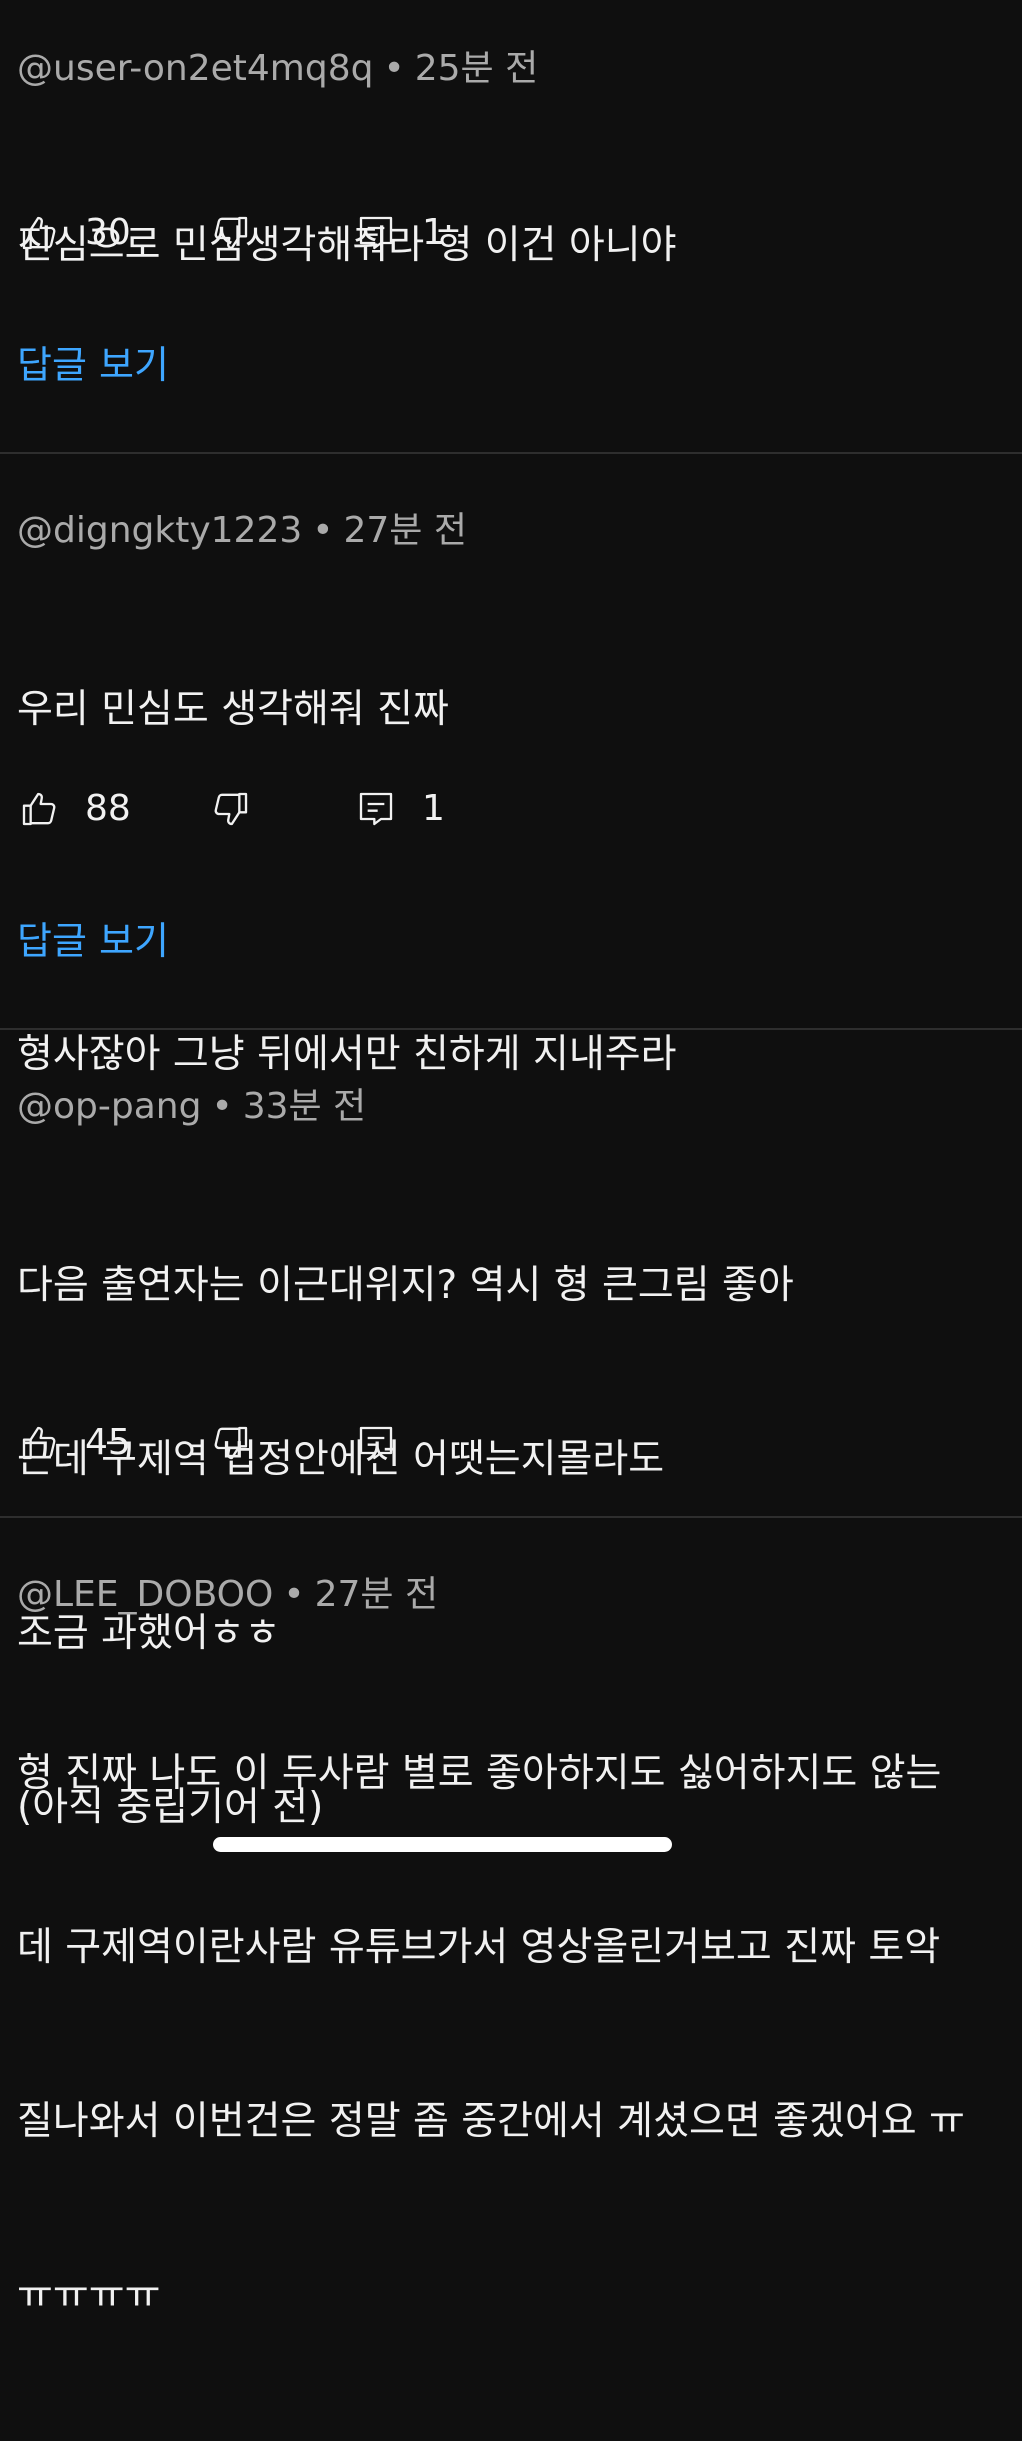 The height and width of the screenshot is (2441, 1022). I want to click on like-count: 88, so click(108, 808).